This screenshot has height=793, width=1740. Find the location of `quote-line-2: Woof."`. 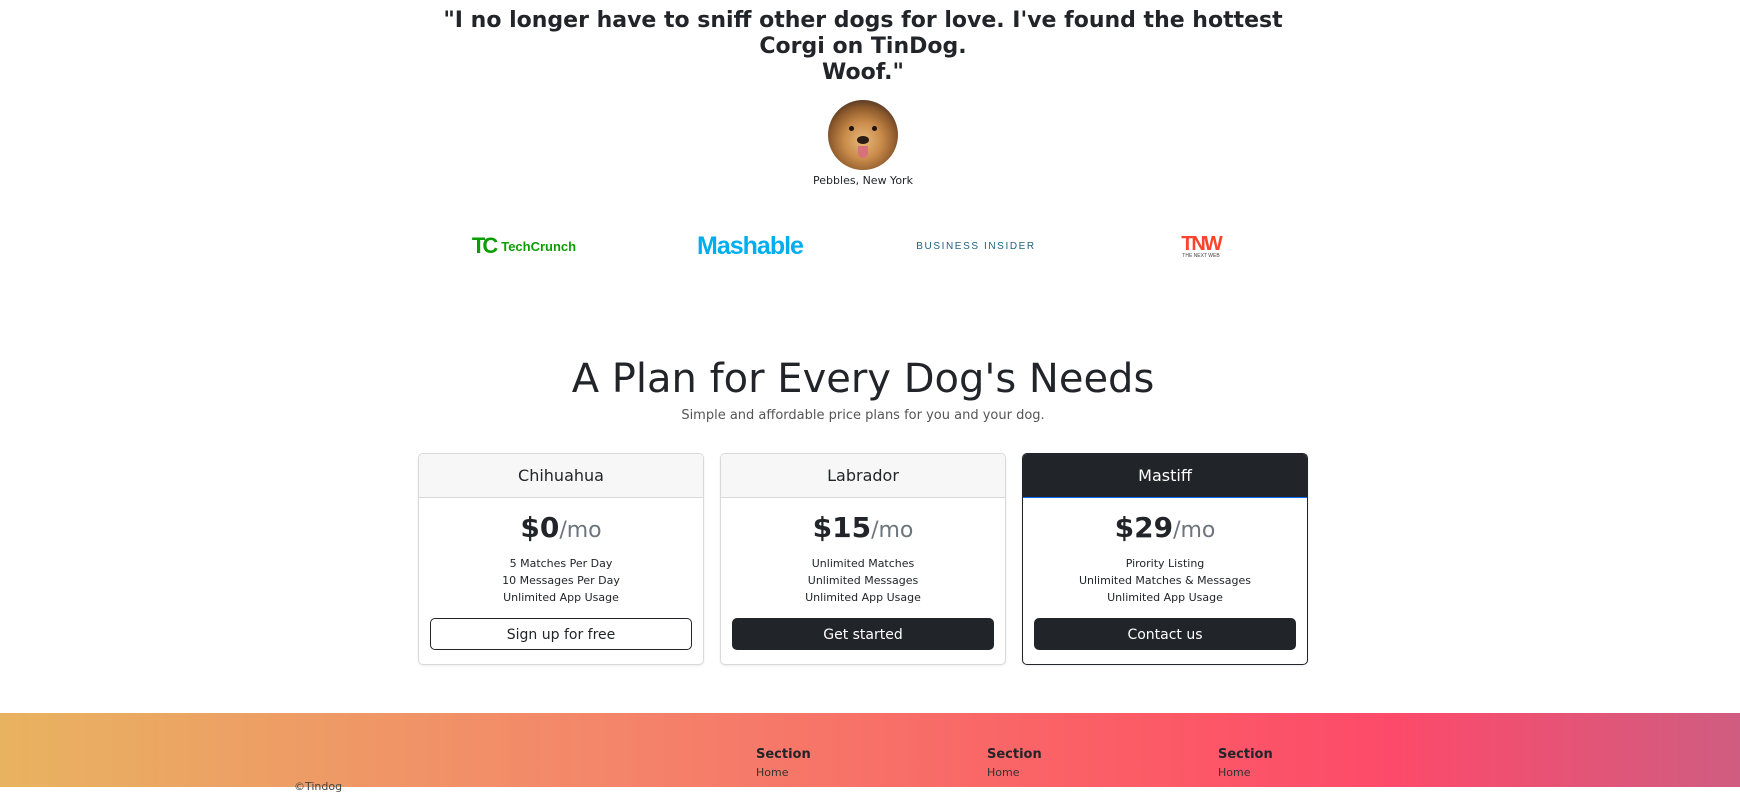

quote-line-2: Woof." is located at coordinates (863, 72).